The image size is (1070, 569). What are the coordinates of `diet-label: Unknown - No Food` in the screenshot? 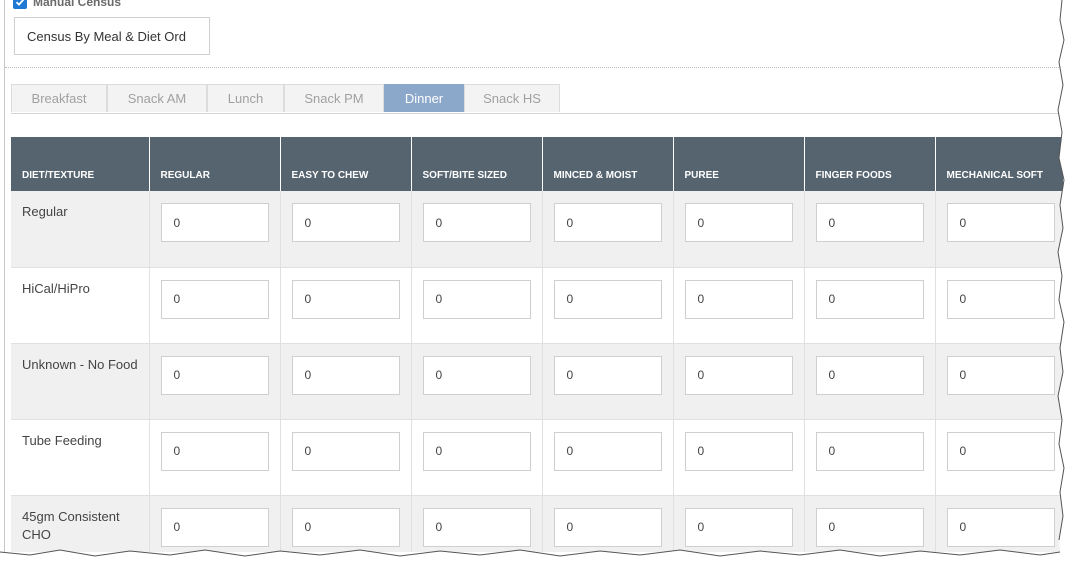 It's located at (80, 364).